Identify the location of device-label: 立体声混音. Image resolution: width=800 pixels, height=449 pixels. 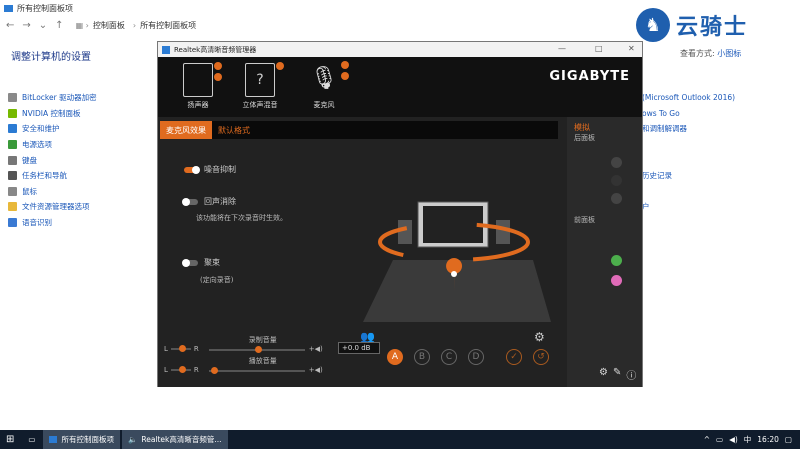
(260, 105).